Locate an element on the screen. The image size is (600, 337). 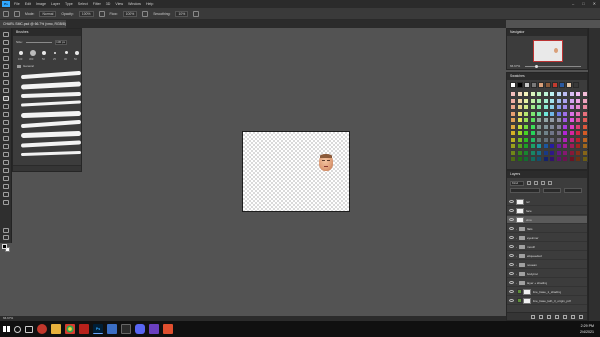
adjustment-layer-icon is located at coordinates (557, 316).